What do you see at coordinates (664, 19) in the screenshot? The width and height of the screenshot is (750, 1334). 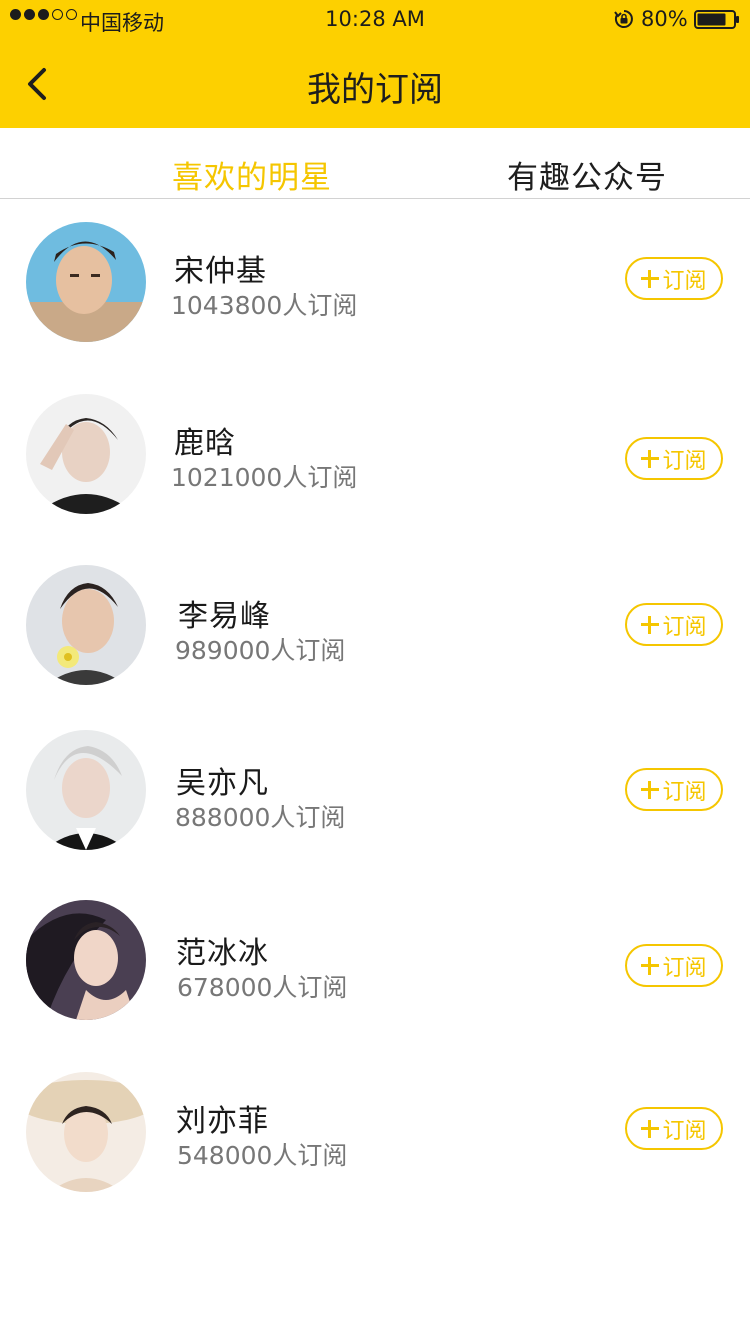 I see `battery-percent: 80%` at bounding box center [664, 19].